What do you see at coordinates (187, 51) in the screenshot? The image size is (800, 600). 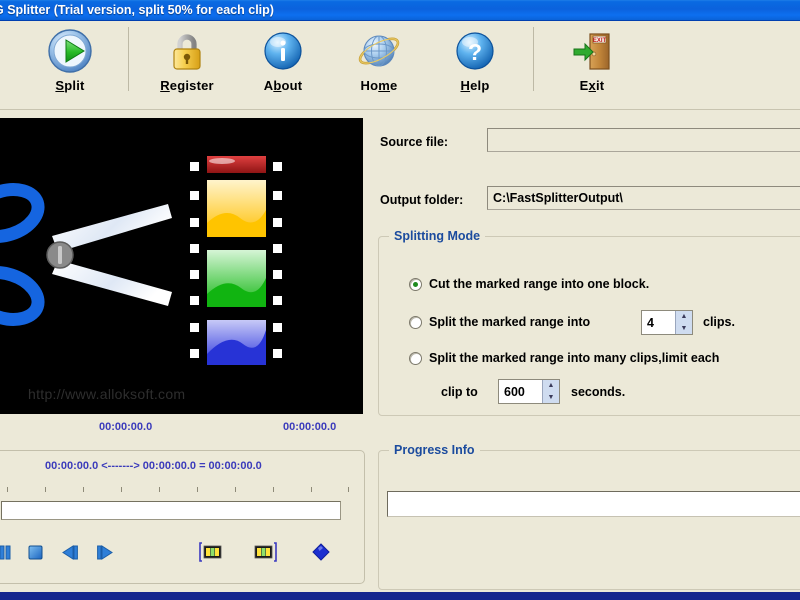 I see `padlock-icon` at bounding box center [187, 51].